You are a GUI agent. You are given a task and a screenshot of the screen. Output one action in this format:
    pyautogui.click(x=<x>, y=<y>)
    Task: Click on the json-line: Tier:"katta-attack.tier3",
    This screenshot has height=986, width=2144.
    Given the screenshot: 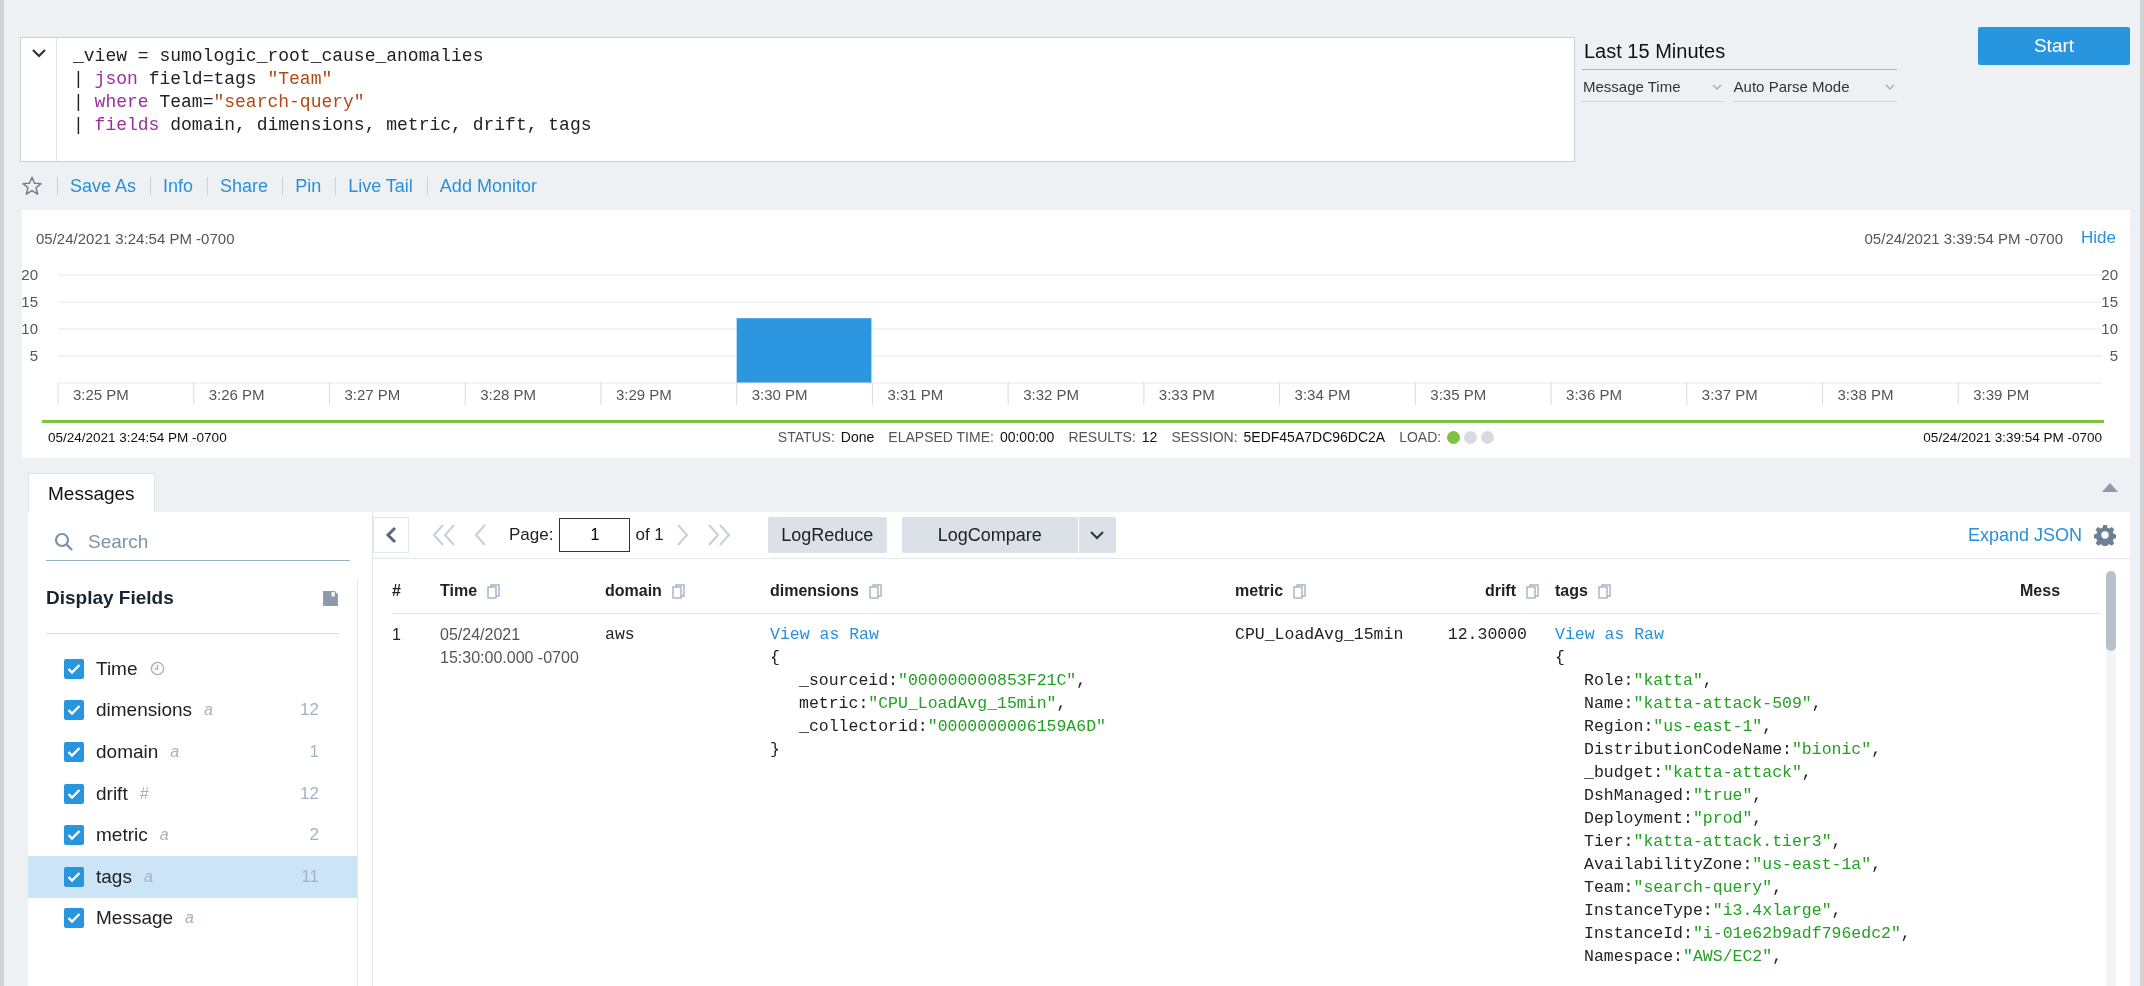 What is the action you would take?
    pyautogui.click(x=1713, y=842)
    